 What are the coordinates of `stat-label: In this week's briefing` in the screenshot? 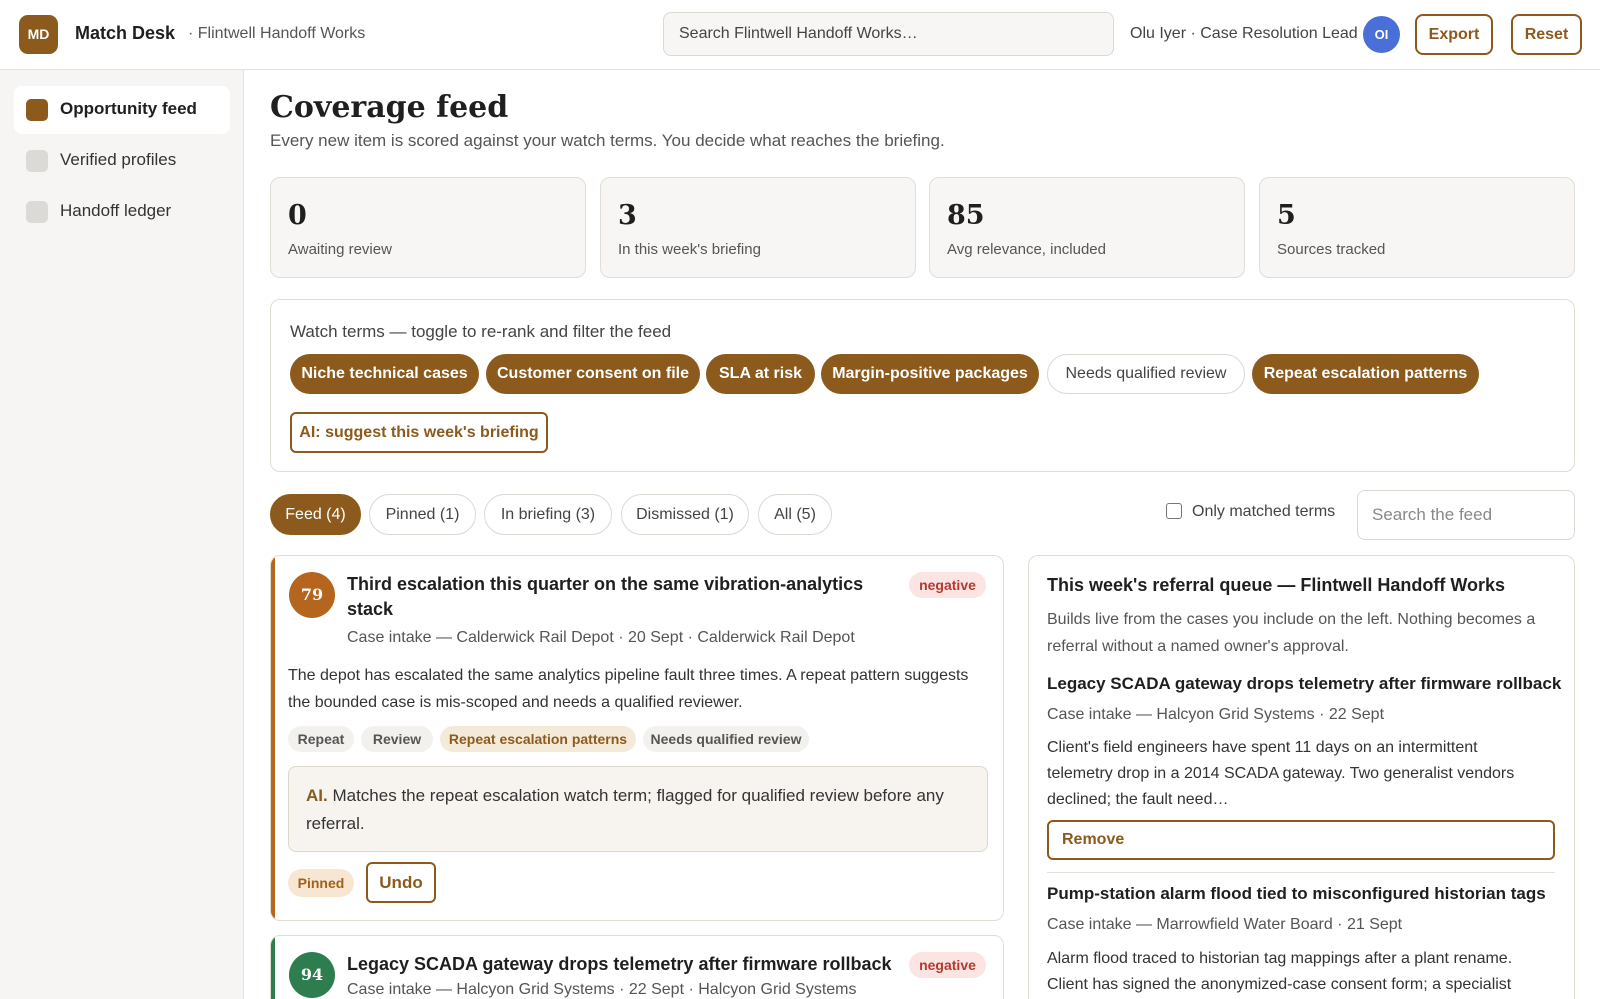 It's located at (689, 249).